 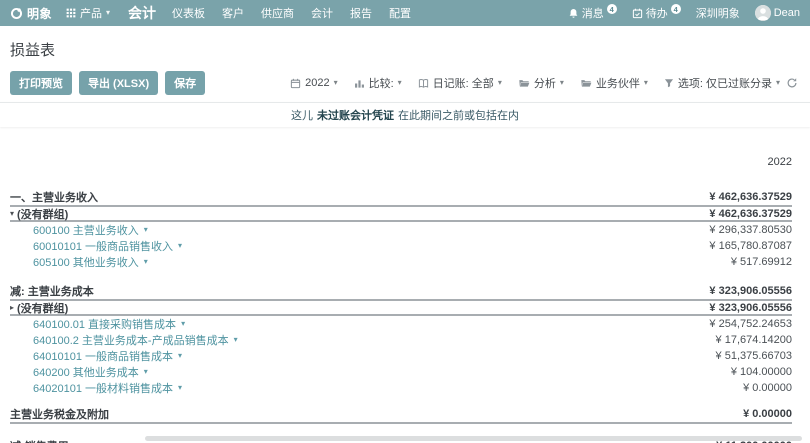 I want to click on messages-badge: 4, so click(x=611, y=9).